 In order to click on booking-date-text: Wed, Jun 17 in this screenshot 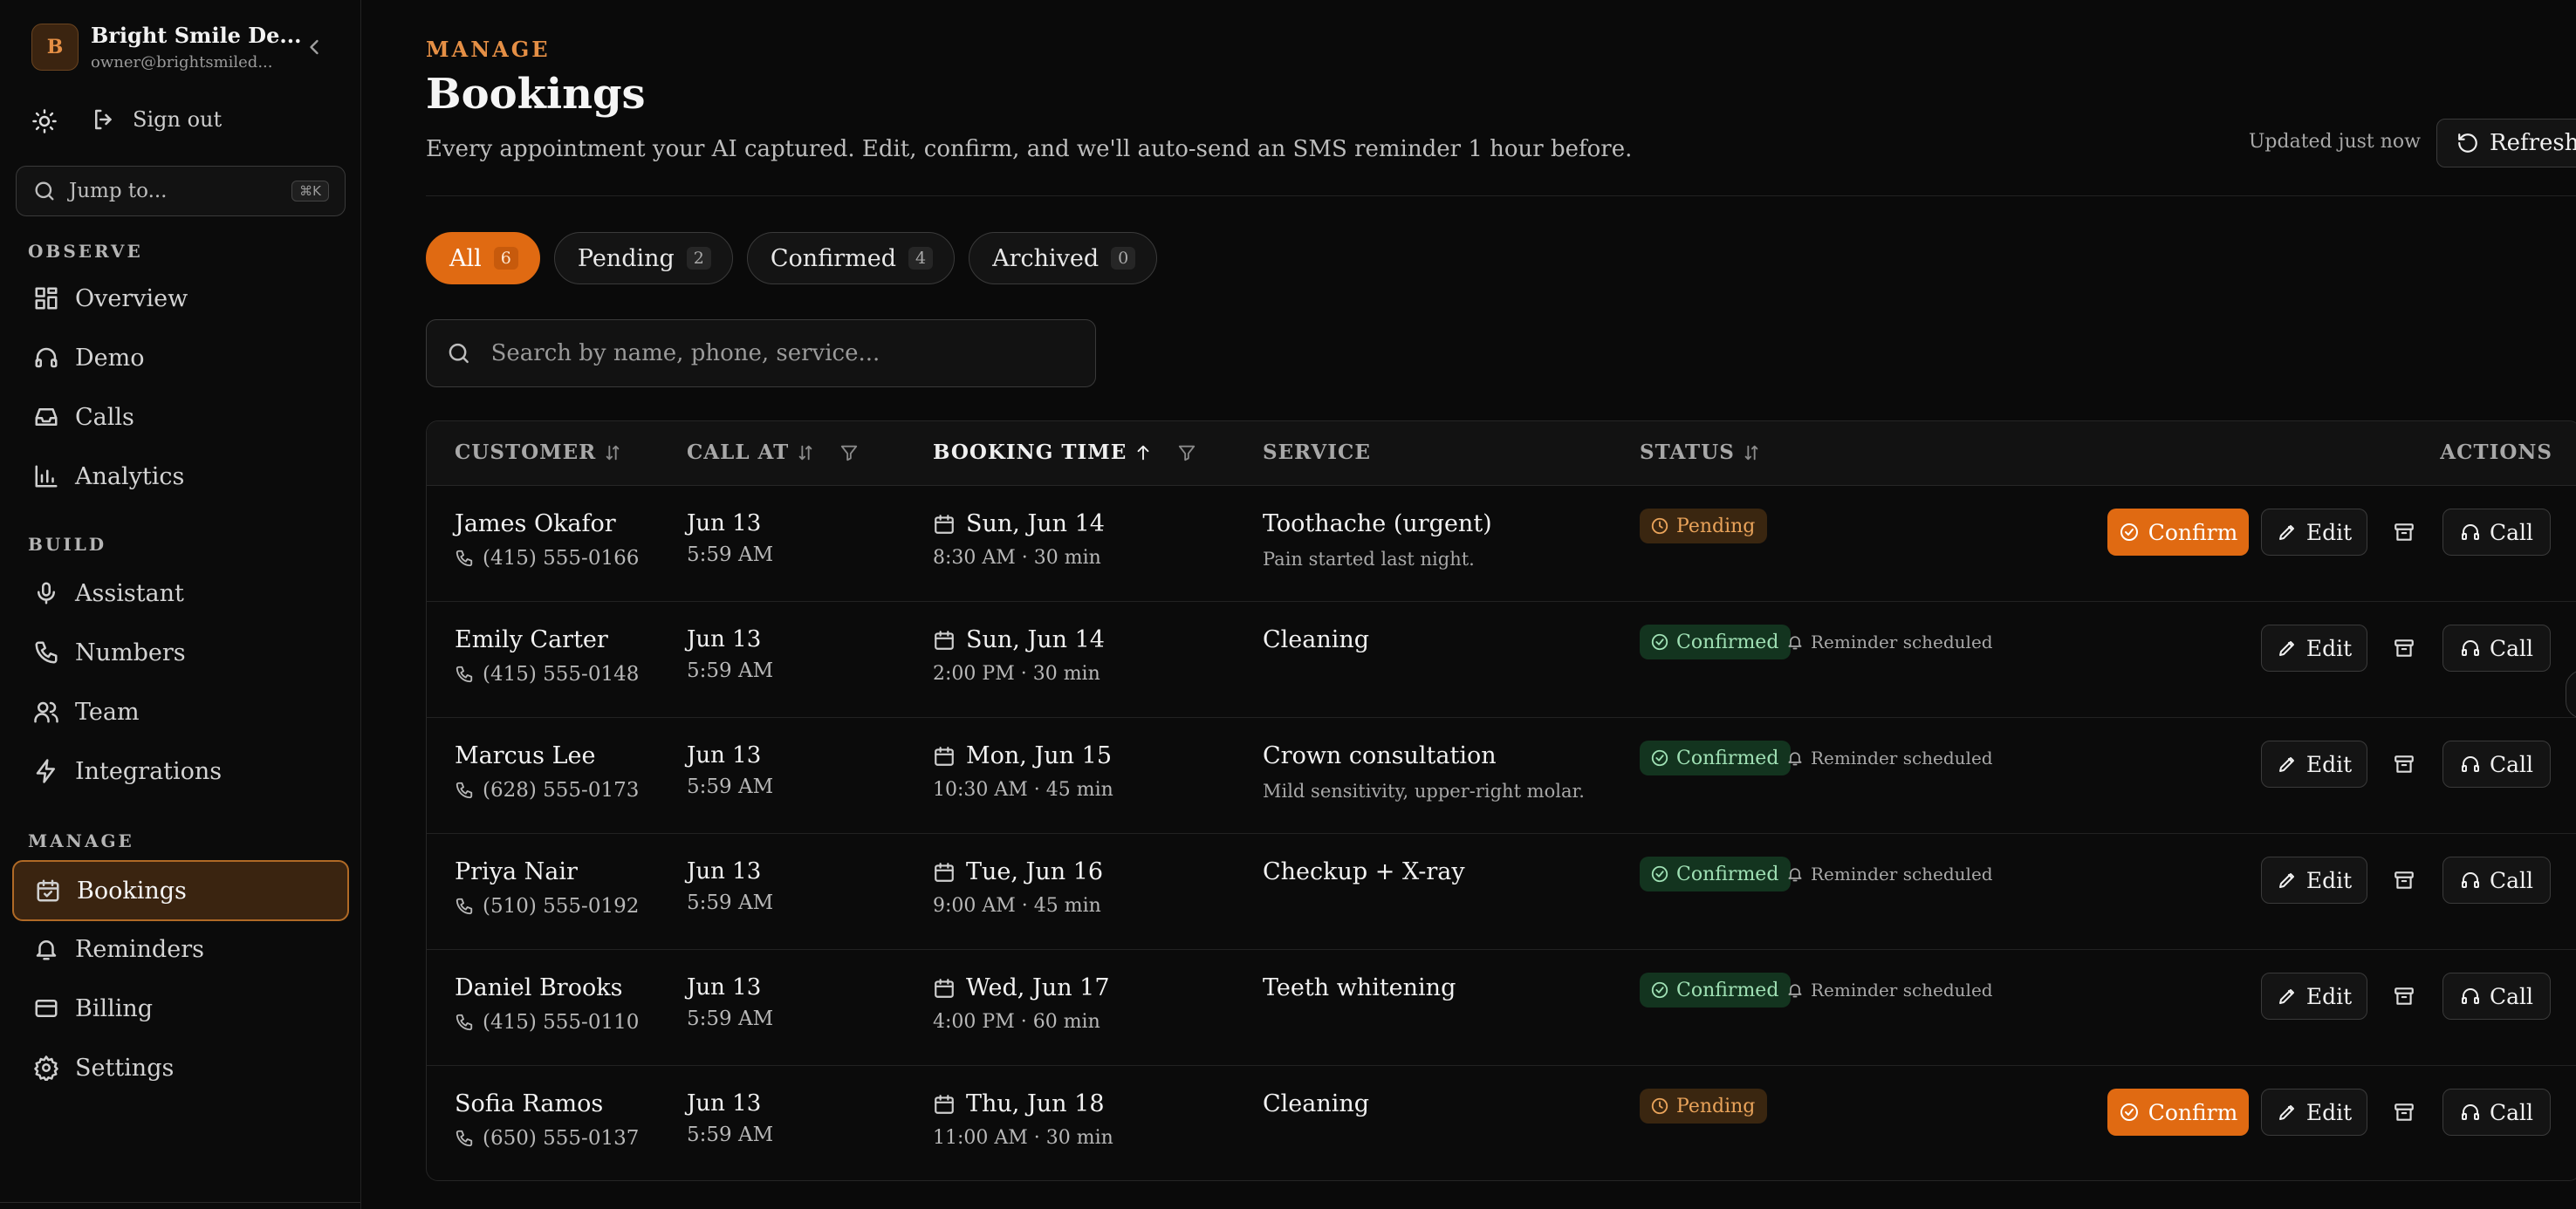, I will do `click(1038, 987)`.